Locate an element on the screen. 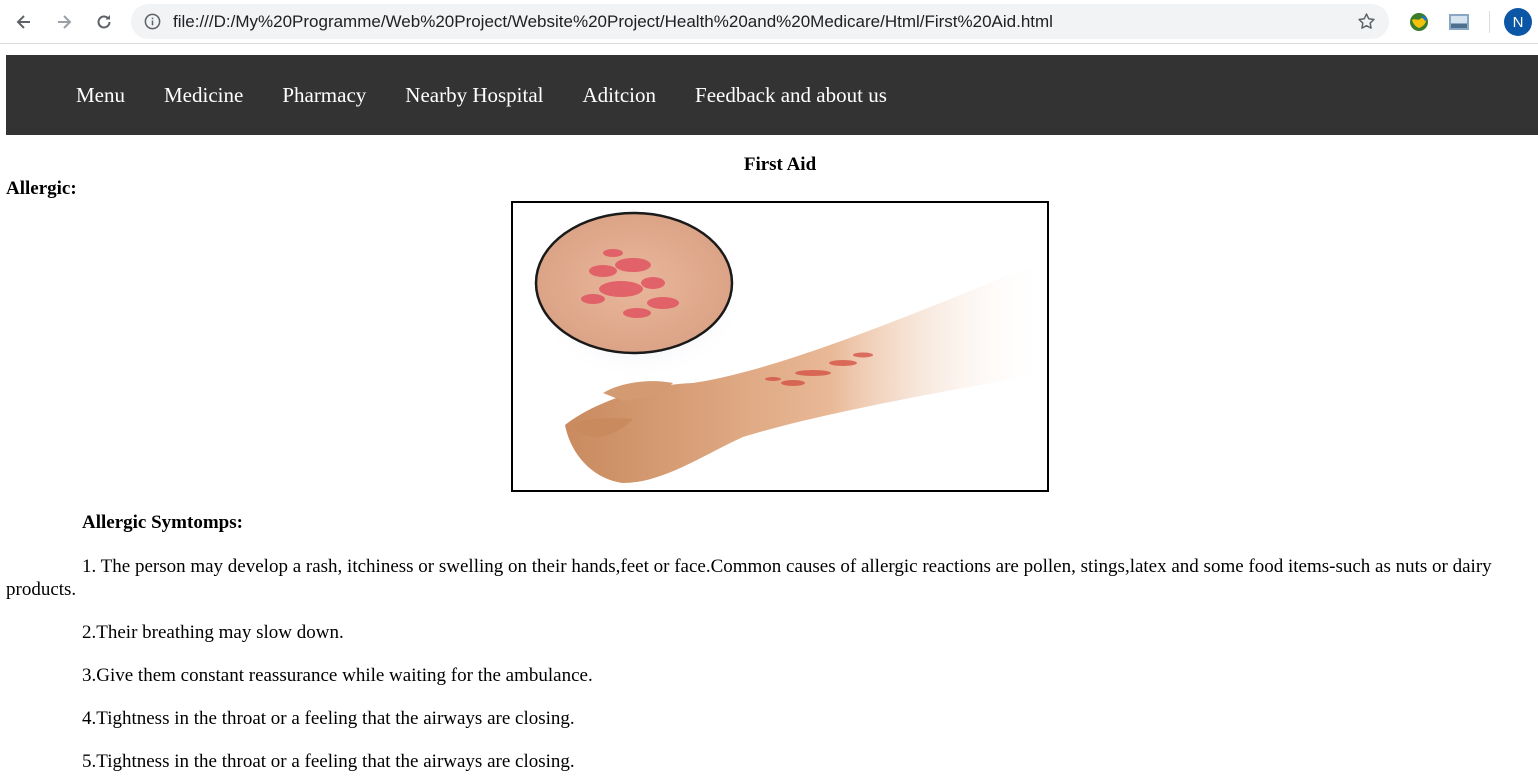 This screenshot has width=1538, height=784. nav-link-menu: Menu is located at coordinates (100, 95).